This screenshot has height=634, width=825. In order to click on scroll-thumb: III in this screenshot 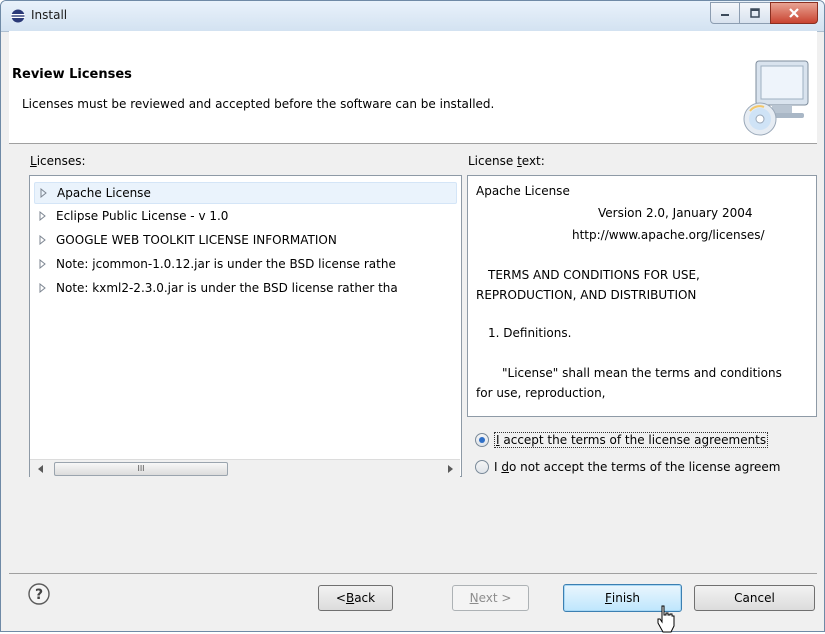, I will do `click(141, 469)`.